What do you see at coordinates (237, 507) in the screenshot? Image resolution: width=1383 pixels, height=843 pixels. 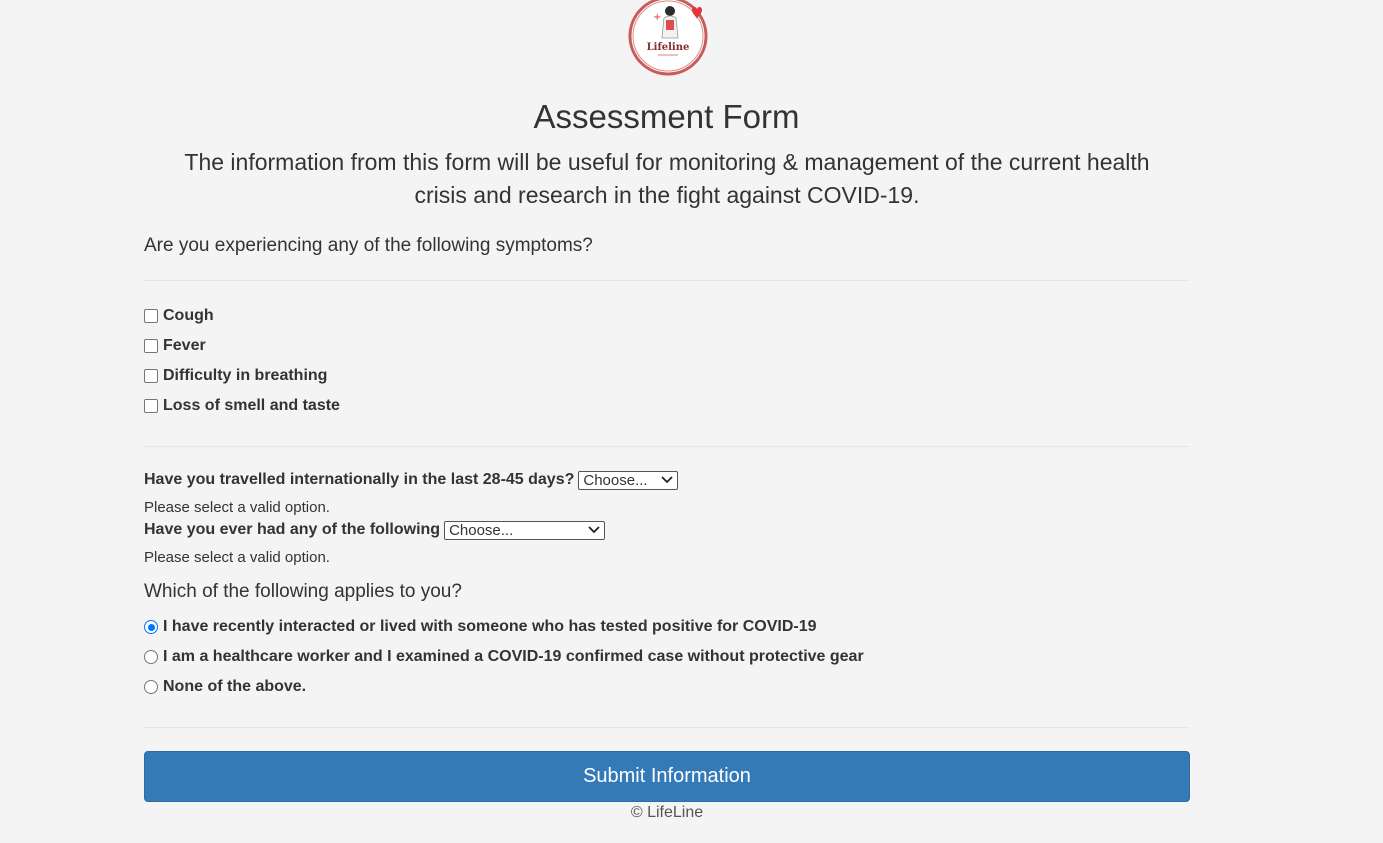 I see `travel-hint: Please select a valid option.` at bounding box center [237, 507].